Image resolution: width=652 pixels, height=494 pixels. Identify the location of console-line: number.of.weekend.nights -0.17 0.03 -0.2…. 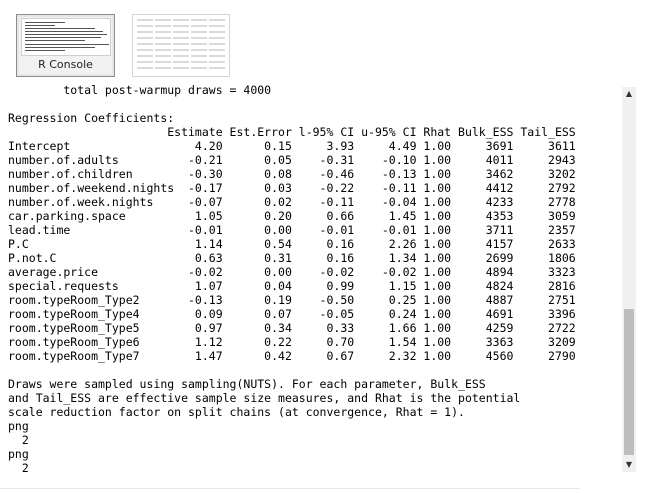
(292, 188).